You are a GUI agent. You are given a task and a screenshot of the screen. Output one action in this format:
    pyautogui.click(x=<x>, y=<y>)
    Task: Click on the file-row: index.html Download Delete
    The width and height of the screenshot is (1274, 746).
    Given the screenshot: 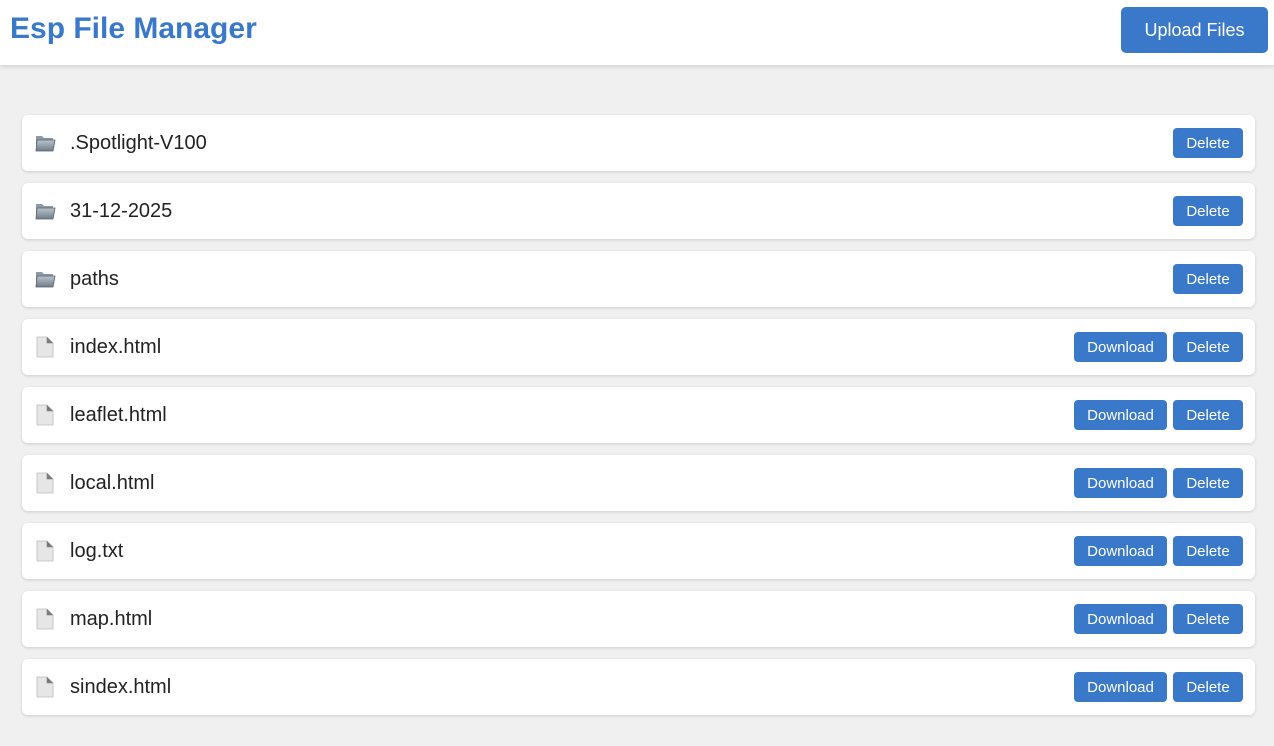 What is the action you would take?
    pyautogui.click(x=638, y=347)
    